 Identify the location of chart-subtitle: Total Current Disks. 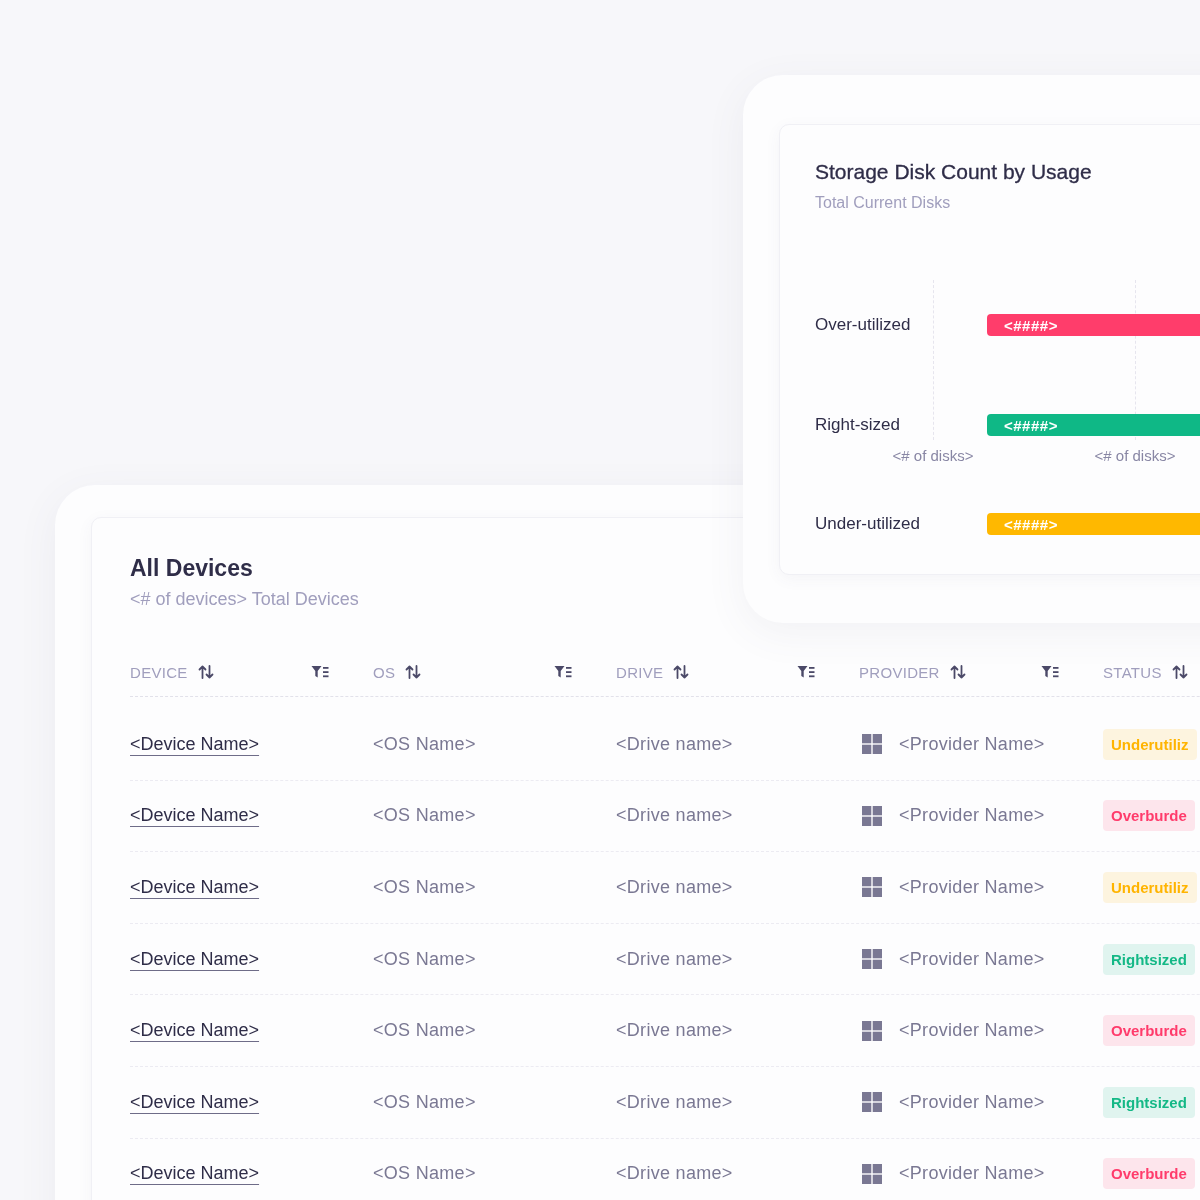
(883, 203).